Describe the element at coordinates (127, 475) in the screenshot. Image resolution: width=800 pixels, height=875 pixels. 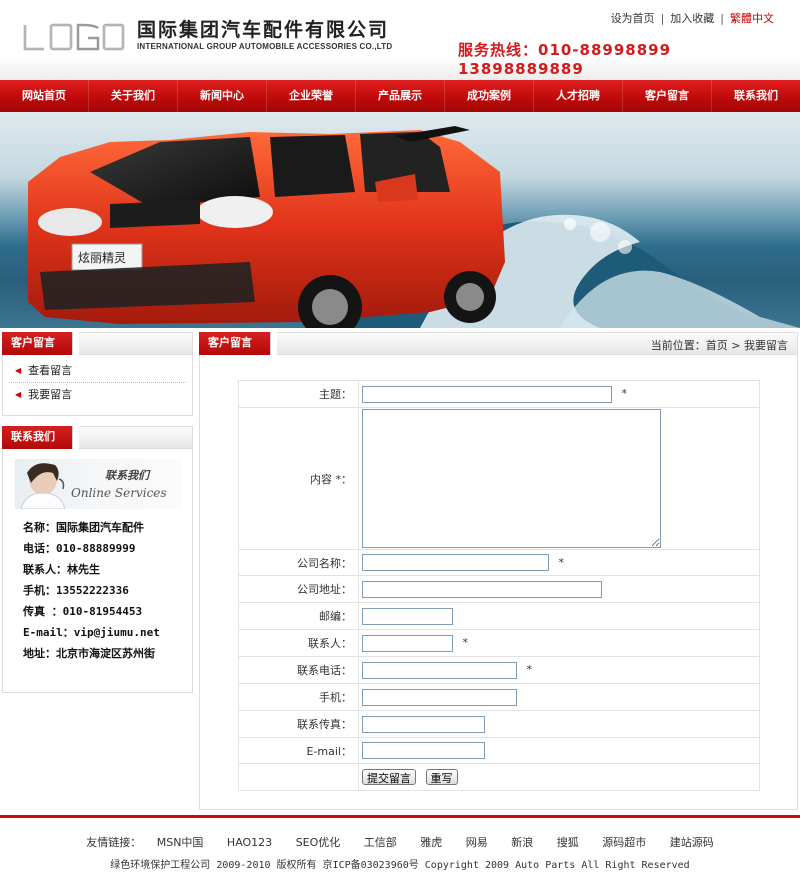
I see `online-title-cn: 联系我们` at that location.